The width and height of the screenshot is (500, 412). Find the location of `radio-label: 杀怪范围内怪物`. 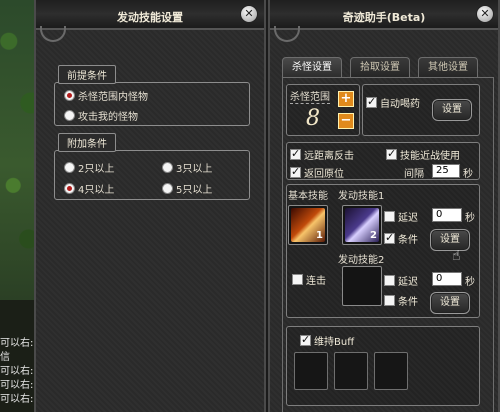

radio-label: 杀怪范围内怪物 is located at coordinates (113, 97).